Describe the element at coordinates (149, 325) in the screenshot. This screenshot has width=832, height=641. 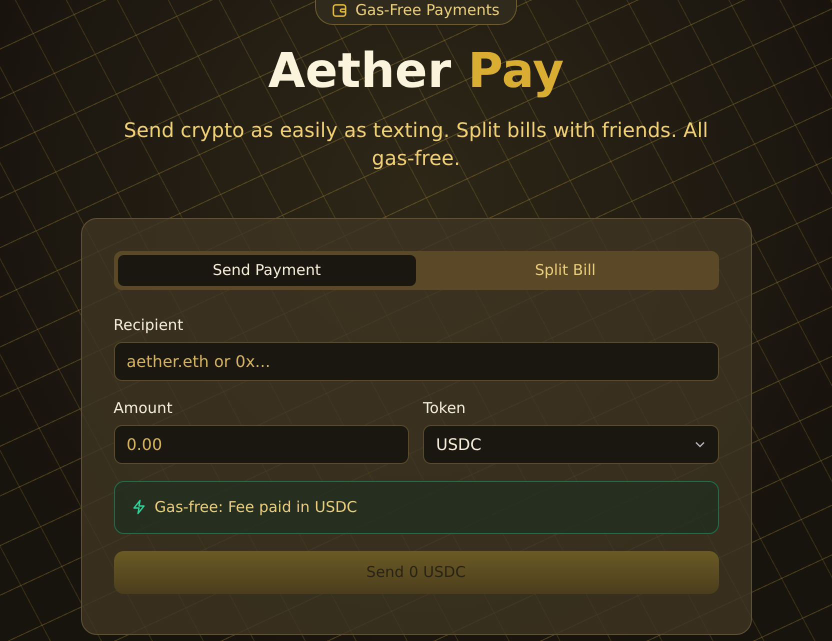
I see `field-label: Recipient` at that location.